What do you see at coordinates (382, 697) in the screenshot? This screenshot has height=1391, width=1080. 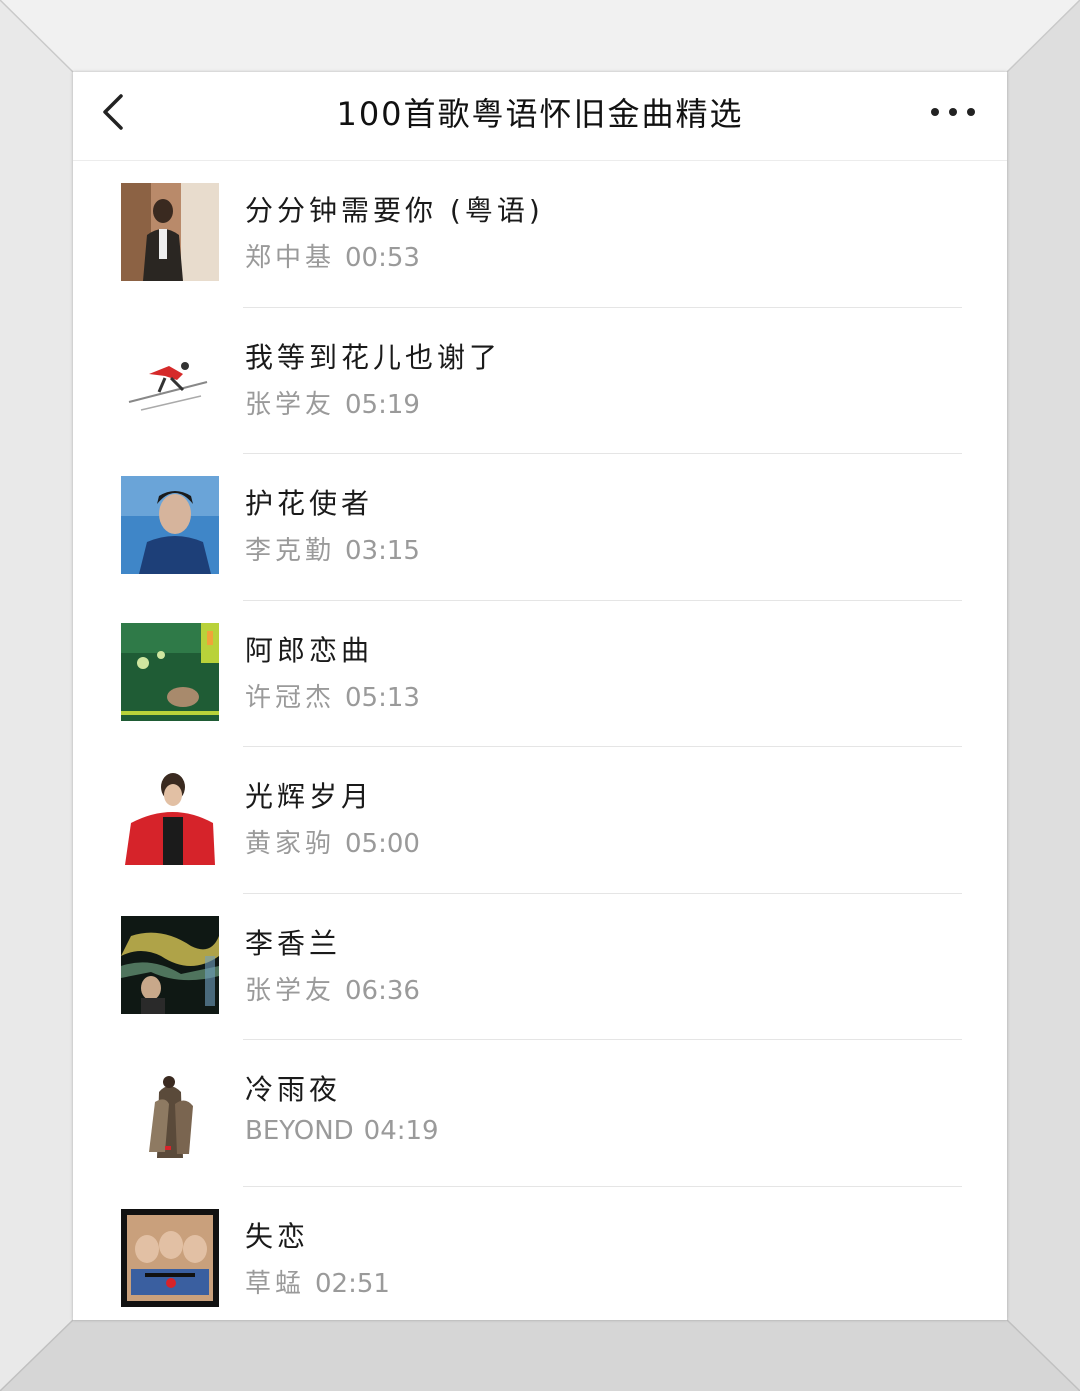 I see `song-duration: 05:13` at bounding box center [382, 697].